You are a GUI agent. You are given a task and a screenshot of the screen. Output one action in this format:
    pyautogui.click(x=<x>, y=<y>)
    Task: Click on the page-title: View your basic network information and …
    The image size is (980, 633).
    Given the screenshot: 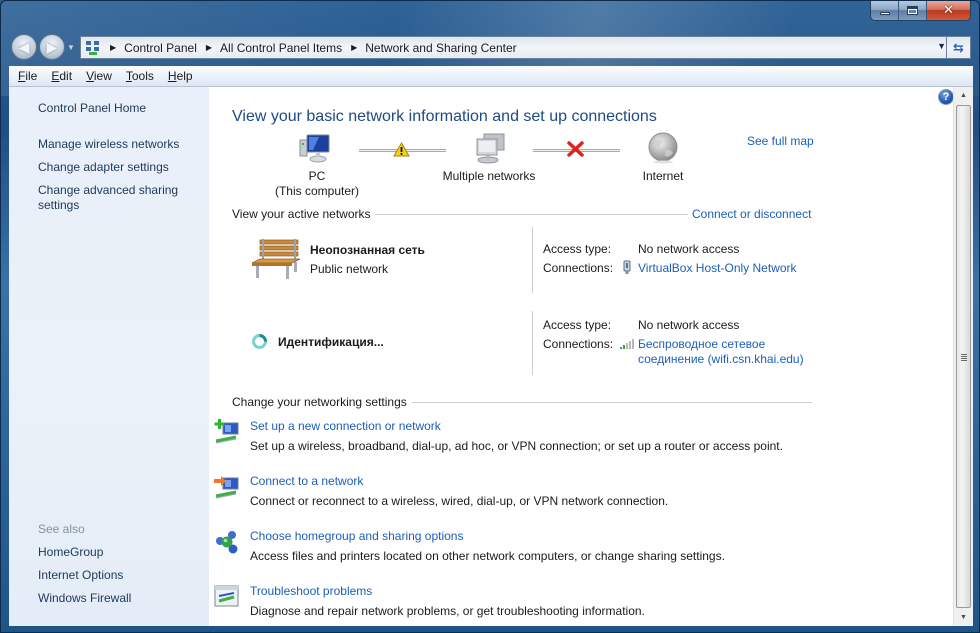 What is the action you would take?
    pyautogui.click(x=444, y=116)
    